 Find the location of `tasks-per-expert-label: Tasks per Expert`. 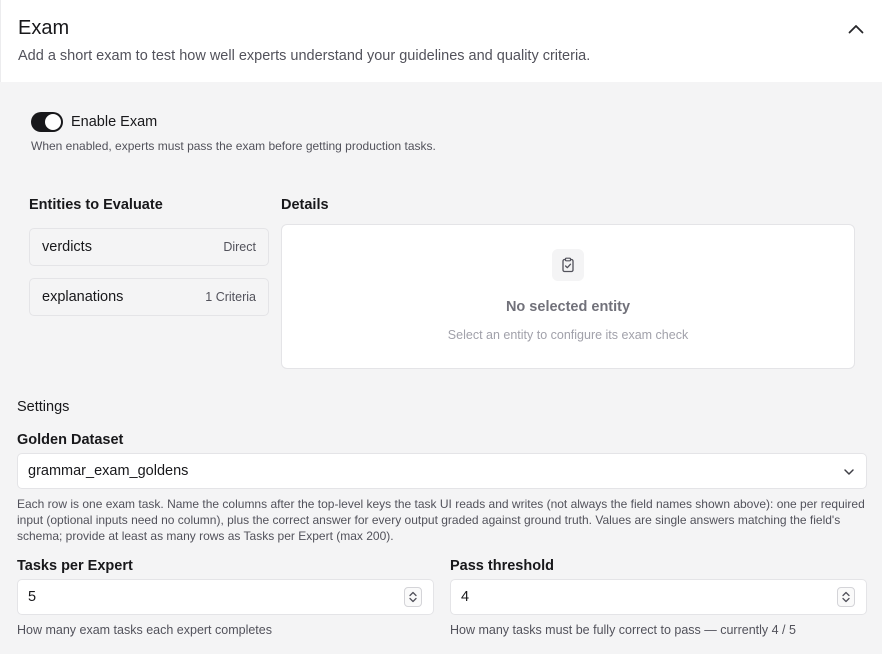

tasks-per-expert-label: Tasks per Expert is located at coordinates (75, 566).